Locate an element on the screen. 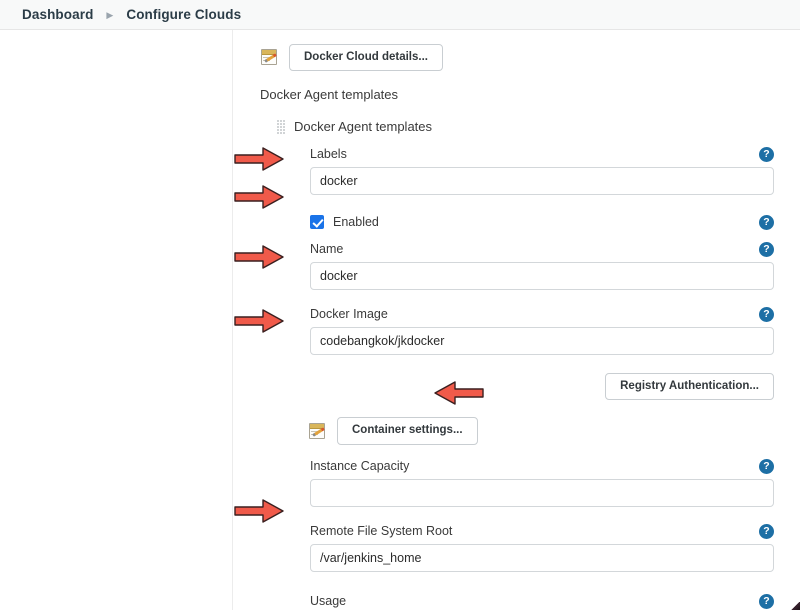 The image size is (800, 610). remote-fs-root-input is located at coordinates (542, 557).